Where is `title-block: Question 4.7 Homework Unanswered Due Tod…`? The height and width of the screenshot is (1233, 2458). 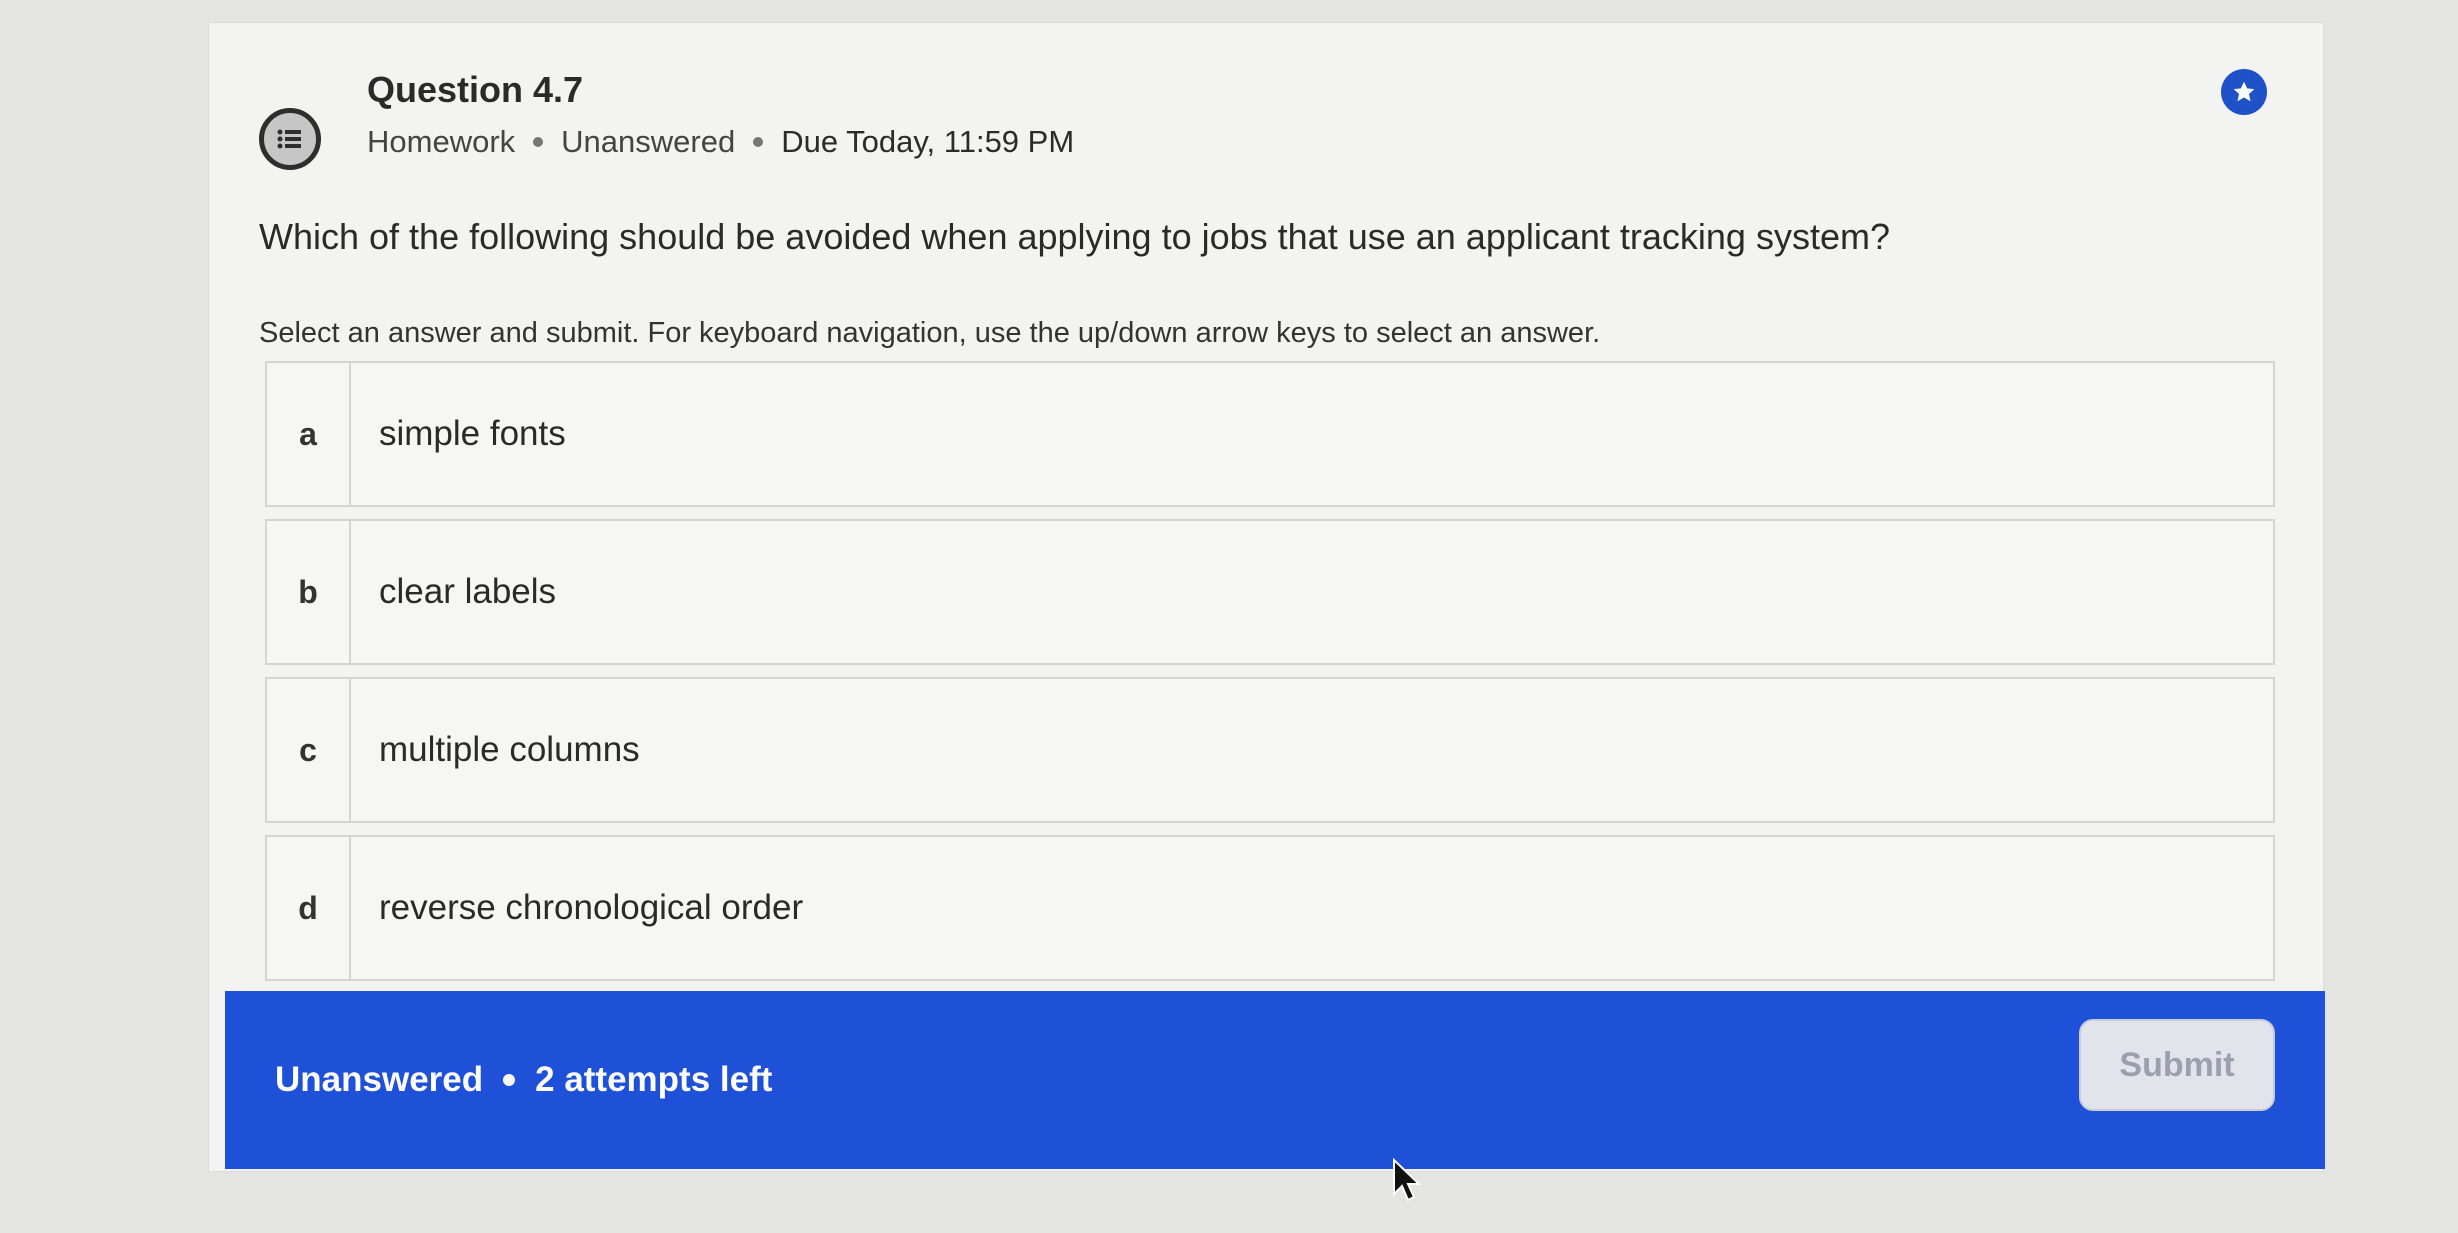 title-block: Question 4.7 Homework Unanswered Due Tod… is located at coordinates (720, 115).